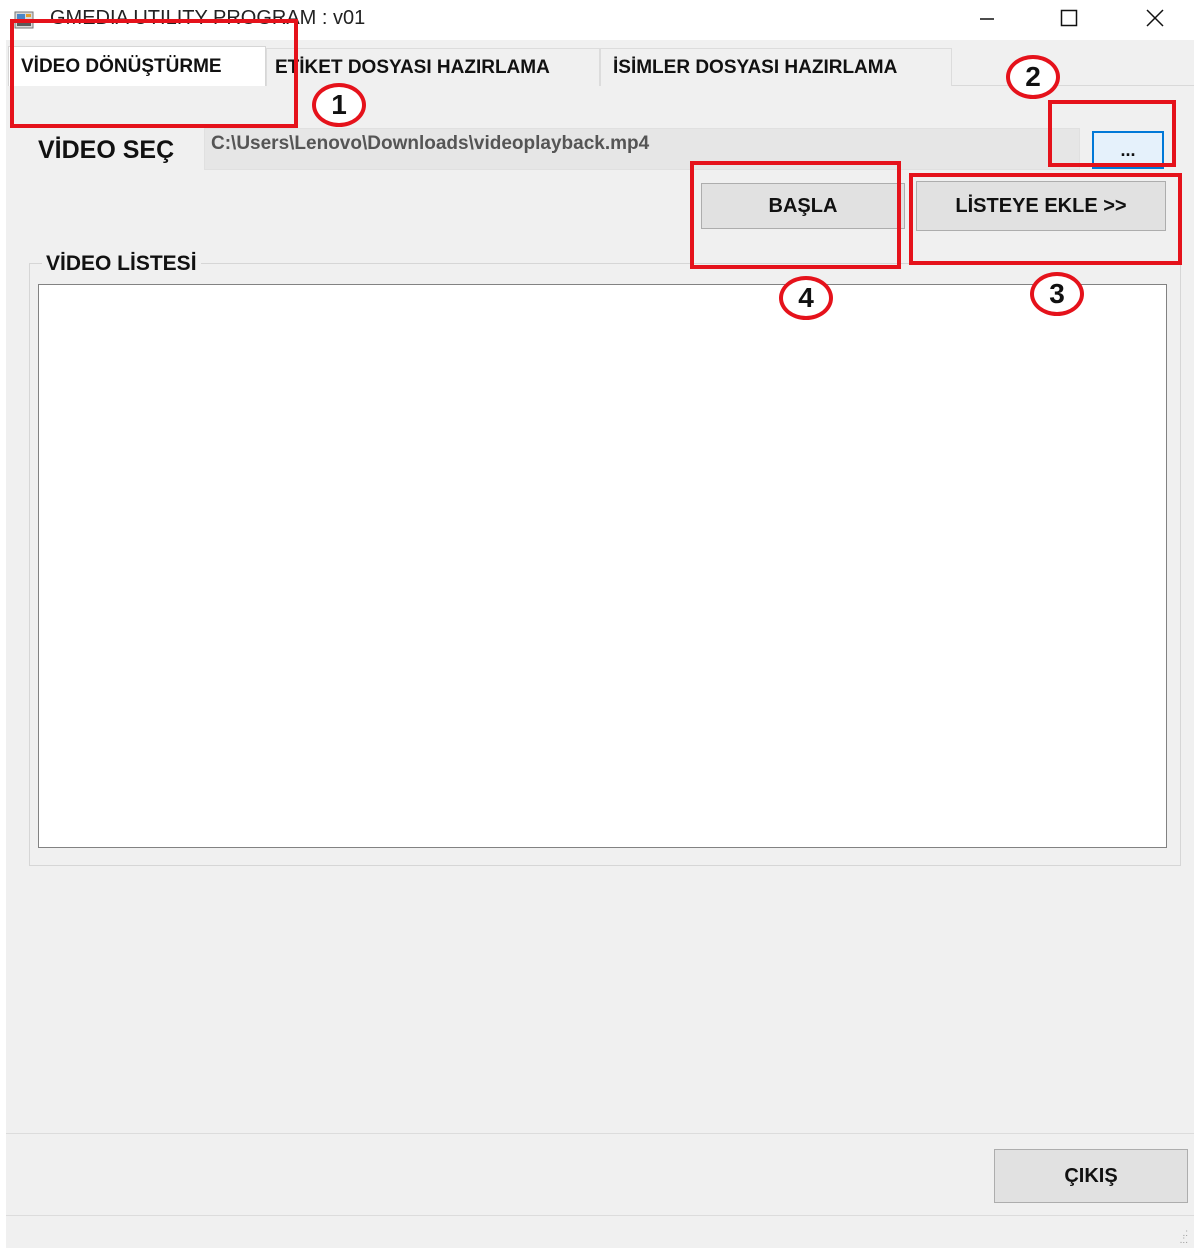 The width and height of the screenshot is (1197, 1248). Describe the element at coordinates (600, 1231) in the screenshot. I see `status-bar: .:.:.` at that location.